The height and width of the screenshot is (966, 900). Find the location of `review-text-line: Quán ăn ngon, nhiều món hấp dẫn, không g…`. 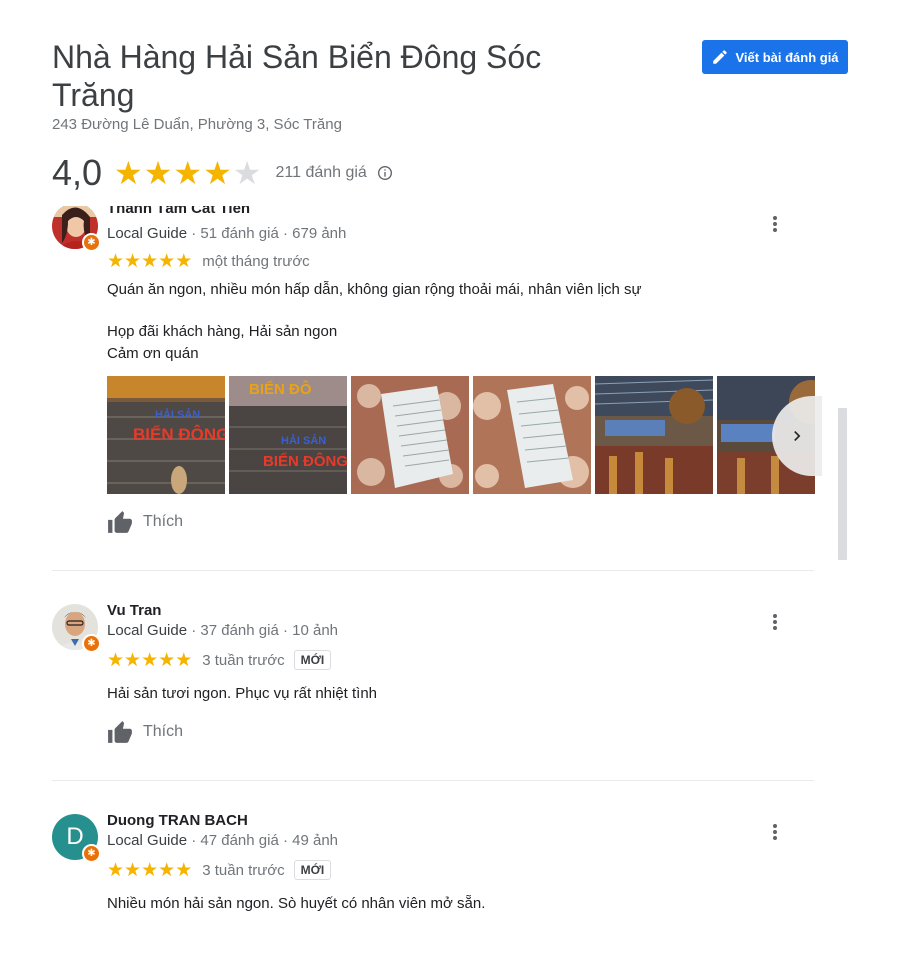

review-text-line: Quán ăn ngon, nhiều món hấp dẫn, không g… is located at coordinates (374, 289).